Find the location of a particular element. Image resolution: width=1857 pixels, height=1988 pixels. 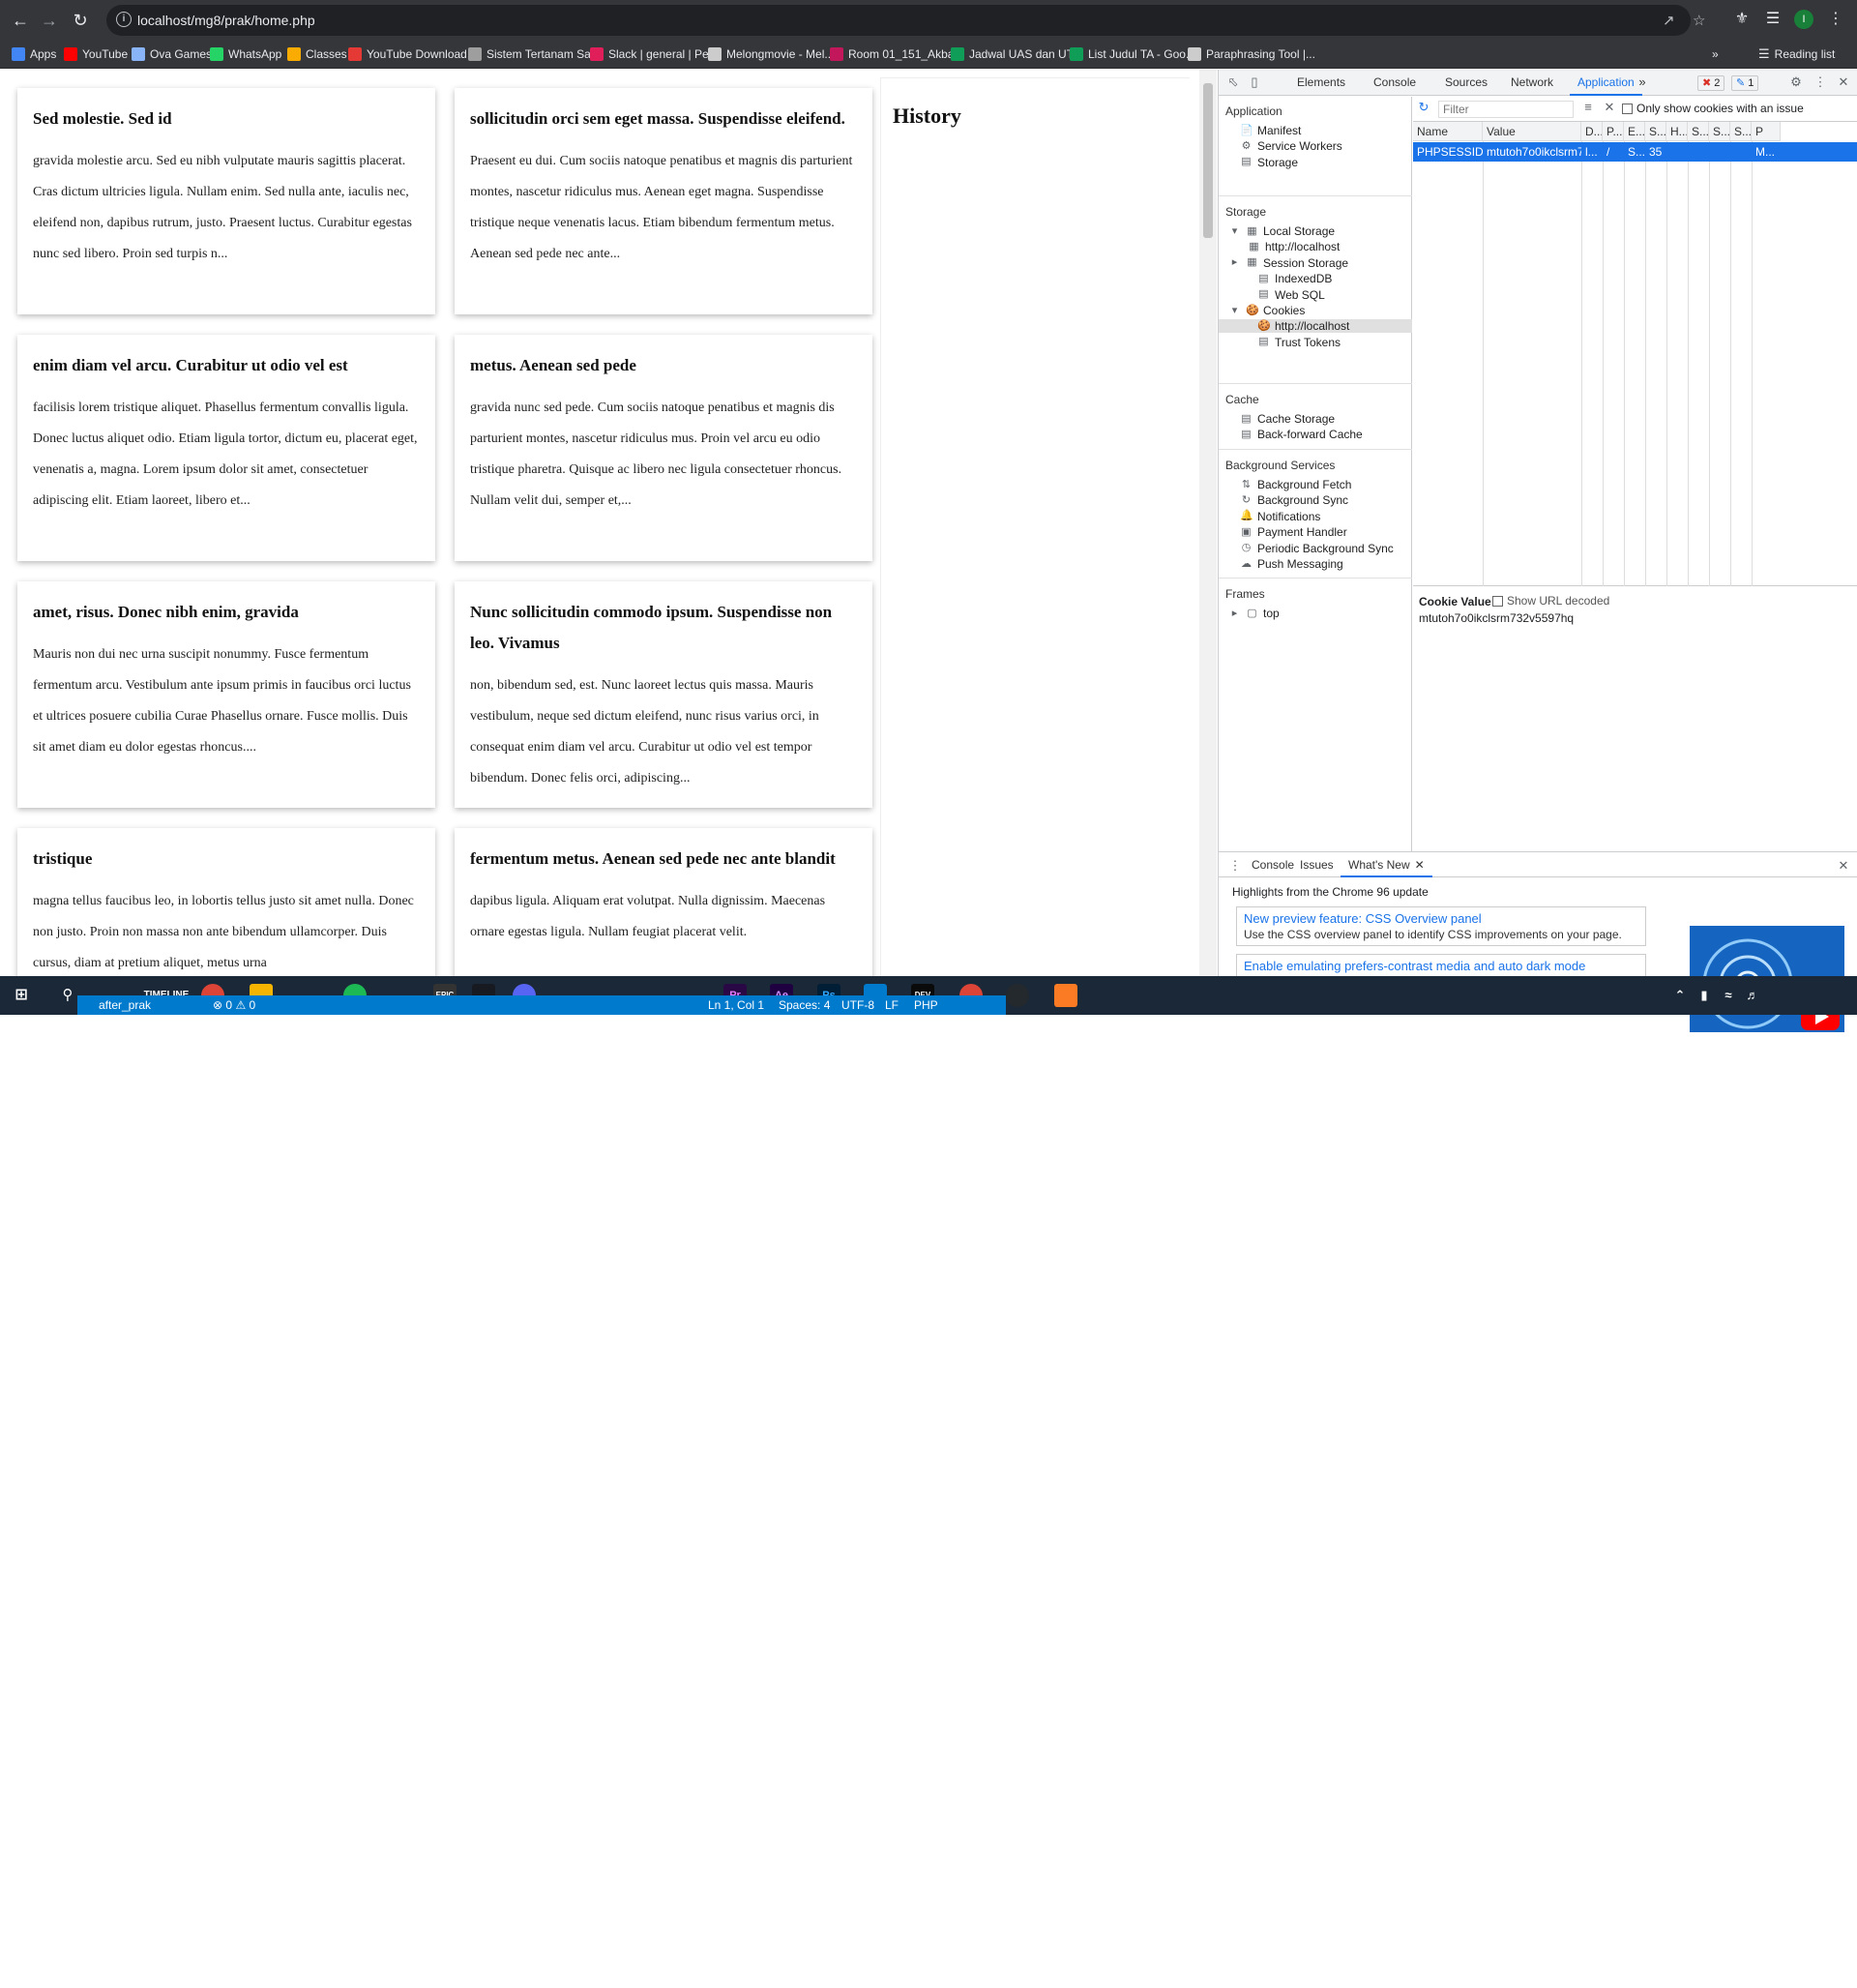

bookmark-item: YouTube is located at coordinates (96, 54).